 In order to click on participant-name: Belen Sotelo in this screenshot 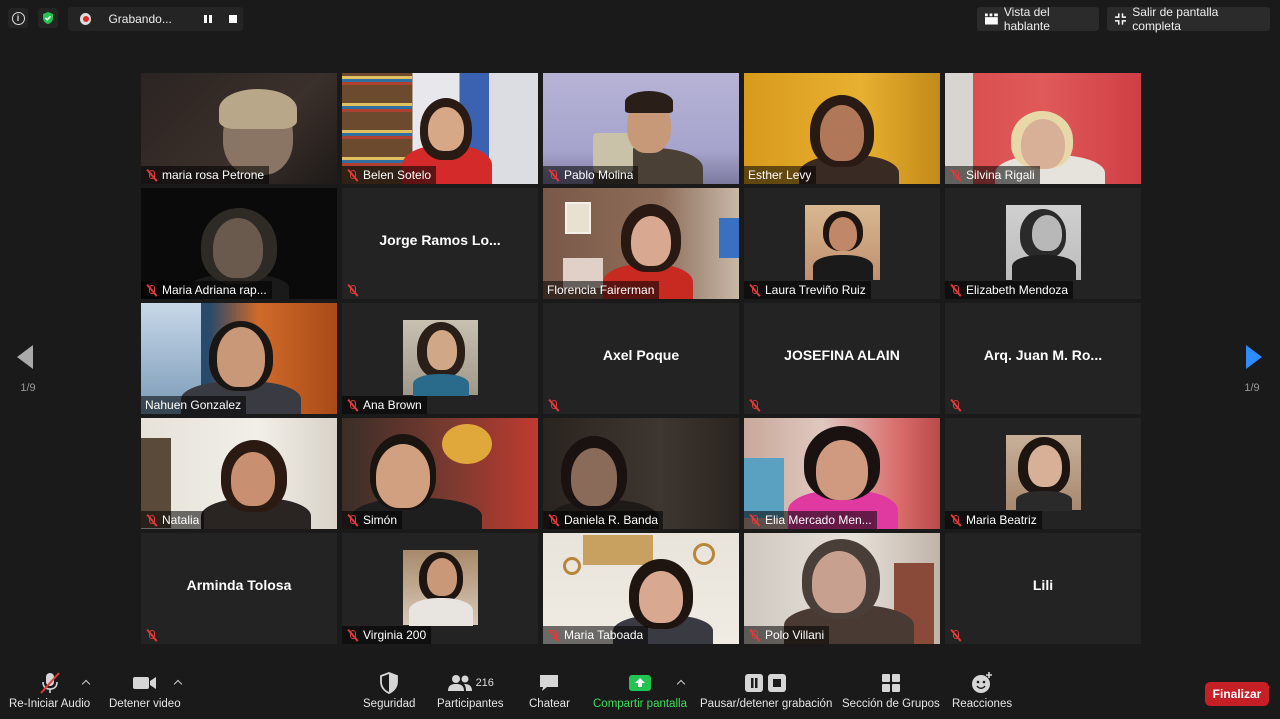, I will do `click(397, 175)`.